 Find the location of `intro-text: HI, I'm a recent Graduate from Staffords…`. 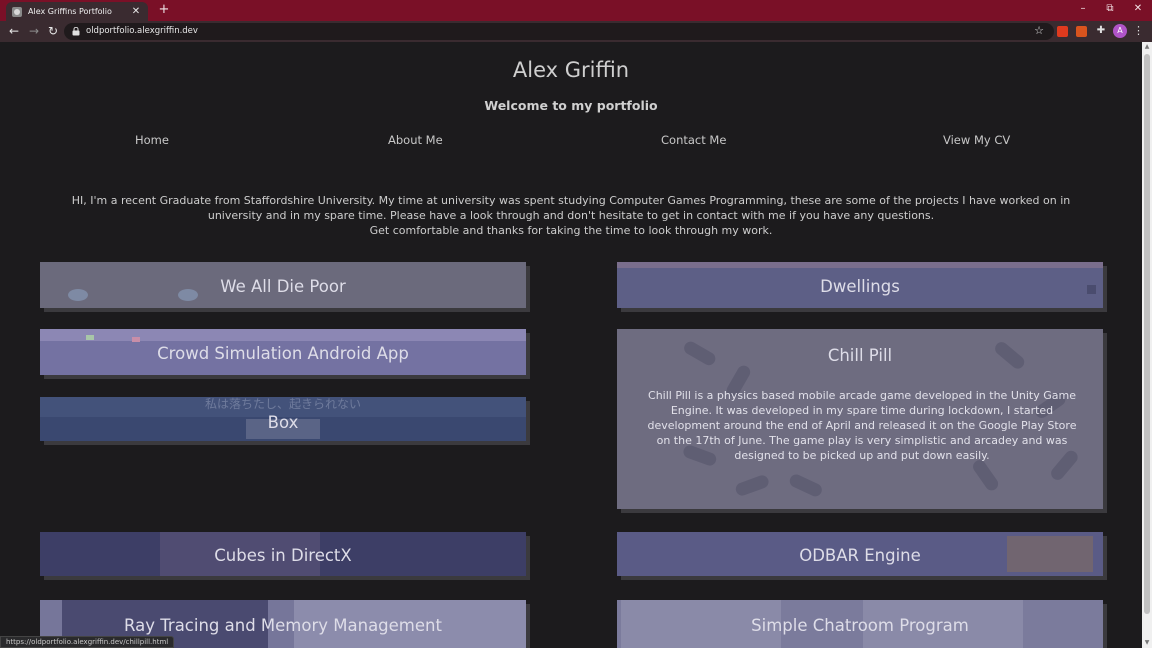

intro-text: HI, I'm a recent Graduate from Staffords… is located at coordinates (571, 215).